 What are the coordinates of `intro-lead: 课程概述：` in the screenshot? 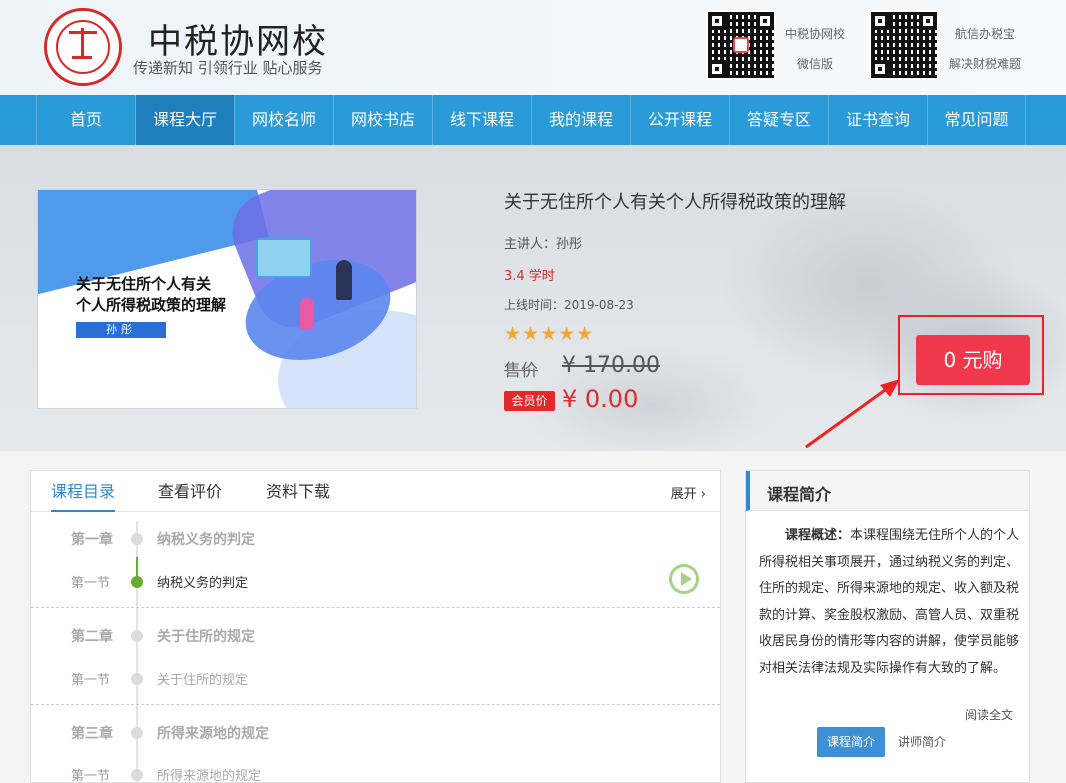 It's located at (818, 535).